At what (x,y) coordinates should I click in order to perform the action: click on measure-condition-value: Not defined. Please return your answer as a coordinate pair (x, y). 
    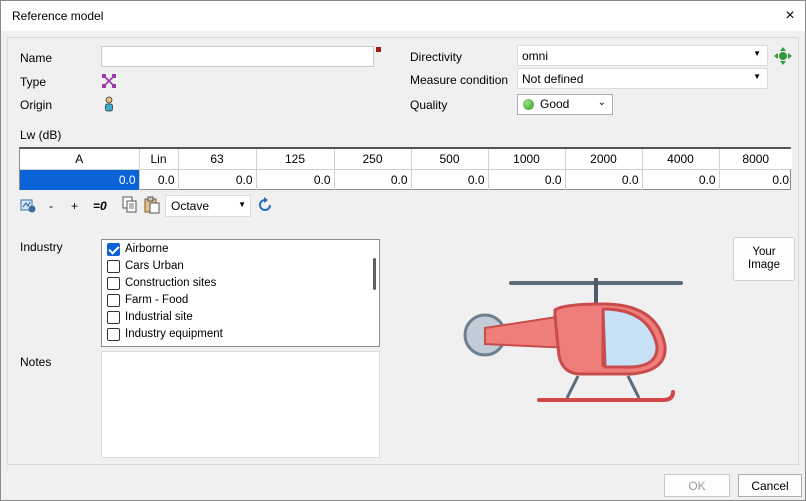
    Looking at the image, I should click on (553, 79).